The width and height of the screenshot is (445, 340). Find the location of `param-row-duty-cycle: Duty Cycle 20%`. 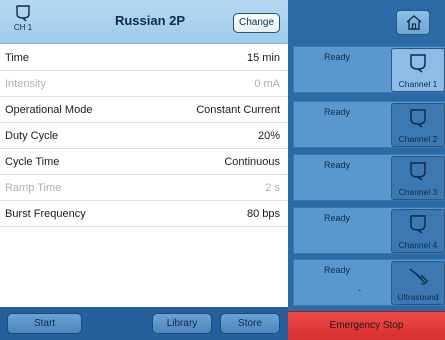

param-row-duty-cycle: Duty Cycle 20% is located at coordinates (144, 136).